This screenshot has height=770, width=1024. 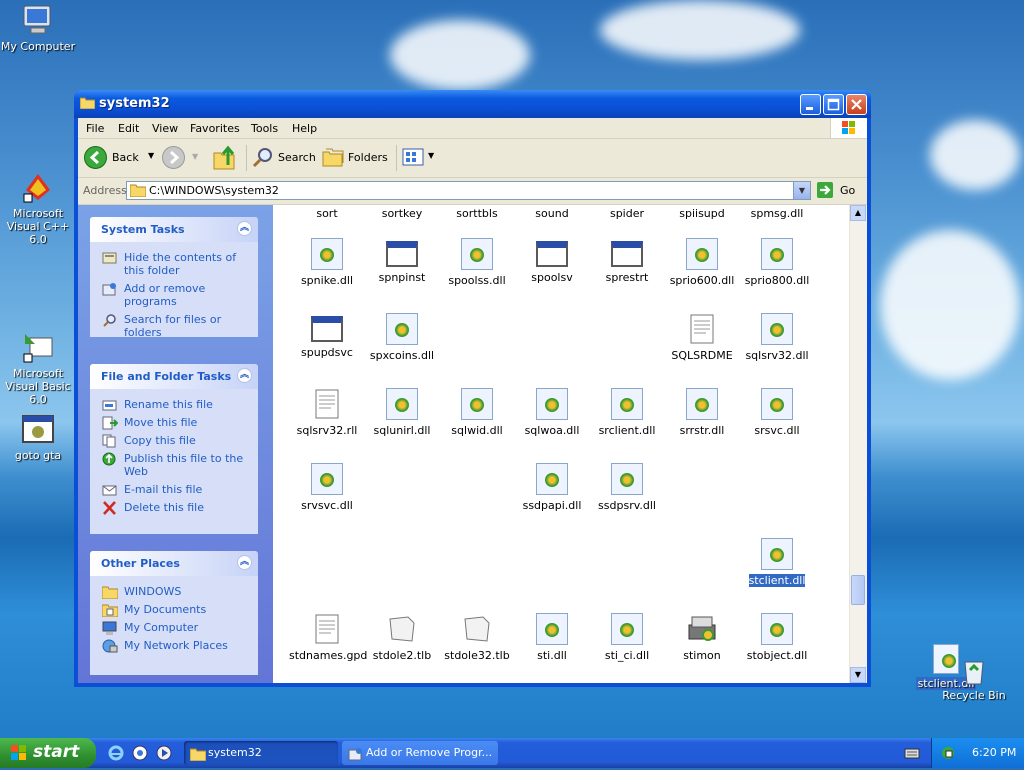 I want to click on menu-tools: Tools, so click(x=264, y=128).